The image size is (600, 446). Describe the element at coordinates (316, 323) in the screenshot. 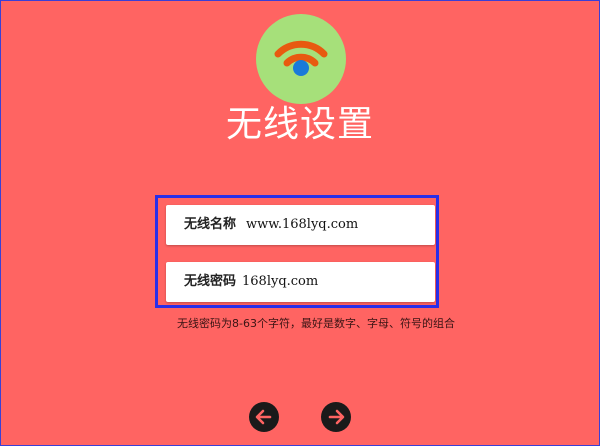

I see `password-hint: 无线密码为8-63个字符，最好是数字、字母、符号的组合` at that location.